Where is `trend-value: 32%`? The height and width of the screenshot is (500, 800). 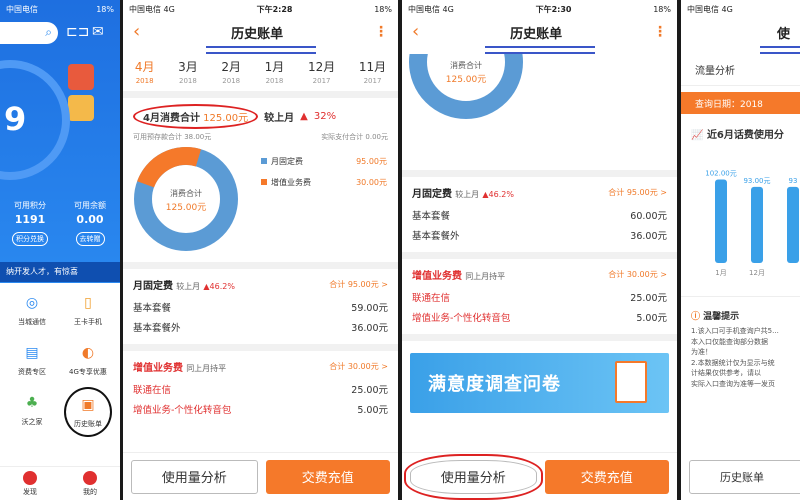
trend-value: 32% is located at coordinates (325, 116).